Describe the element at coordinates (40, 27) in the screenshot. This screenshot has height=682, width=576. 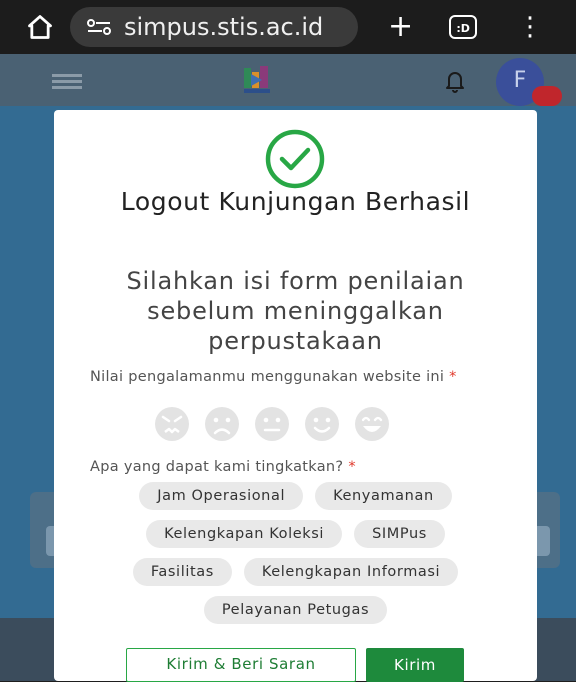
I see `home-icon` at that location.